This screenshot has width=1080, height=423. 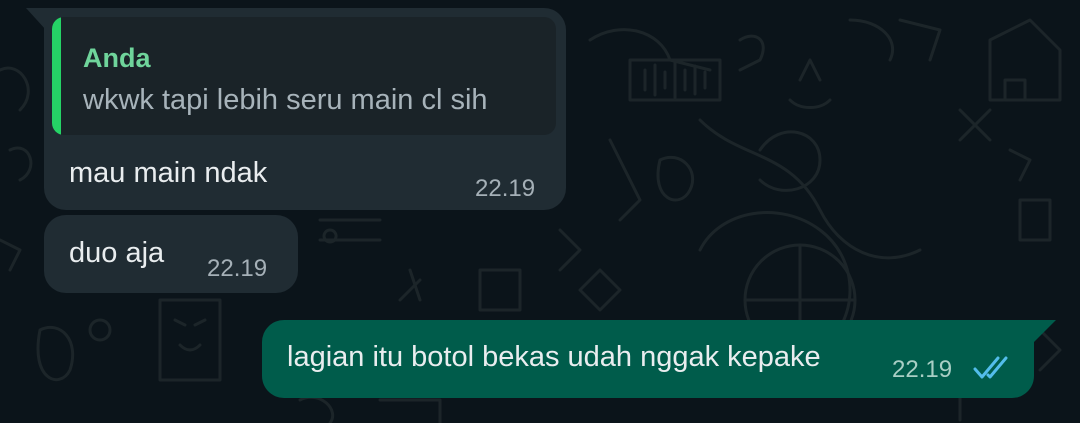 What do you see at coordinates (56, 76) in the screenshot?
I see `quote-accent-bar` at bounding box center [56, 76].